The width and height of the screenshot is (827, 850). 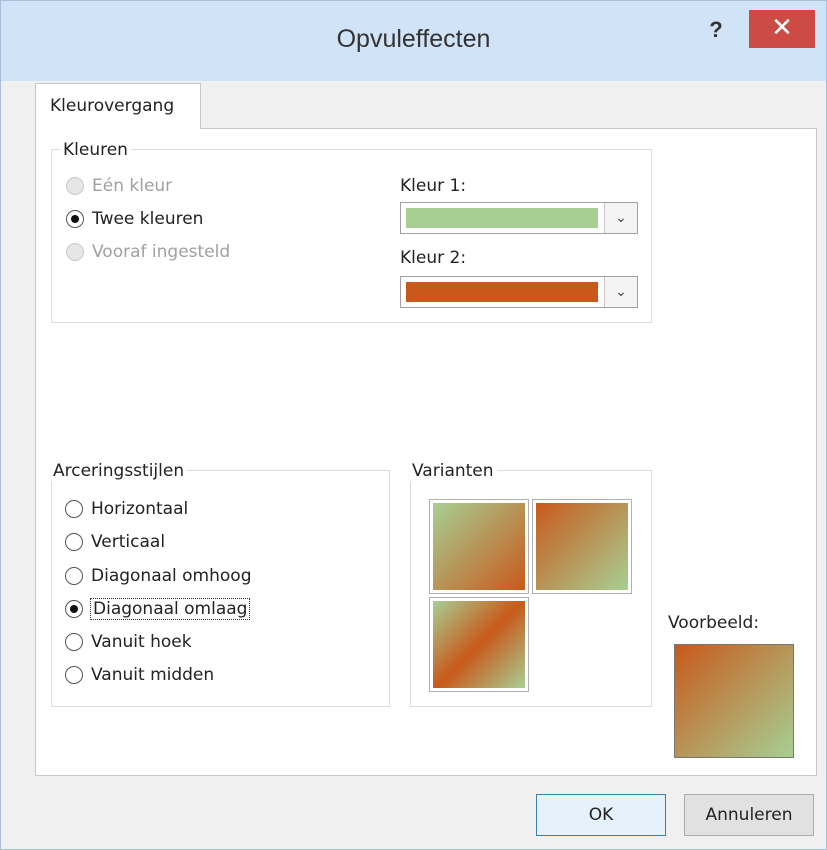 What do you see at coordinates (530, 584) in the screenshot?
I see `variants-group: Varianten` at bounding box center [530, 584].